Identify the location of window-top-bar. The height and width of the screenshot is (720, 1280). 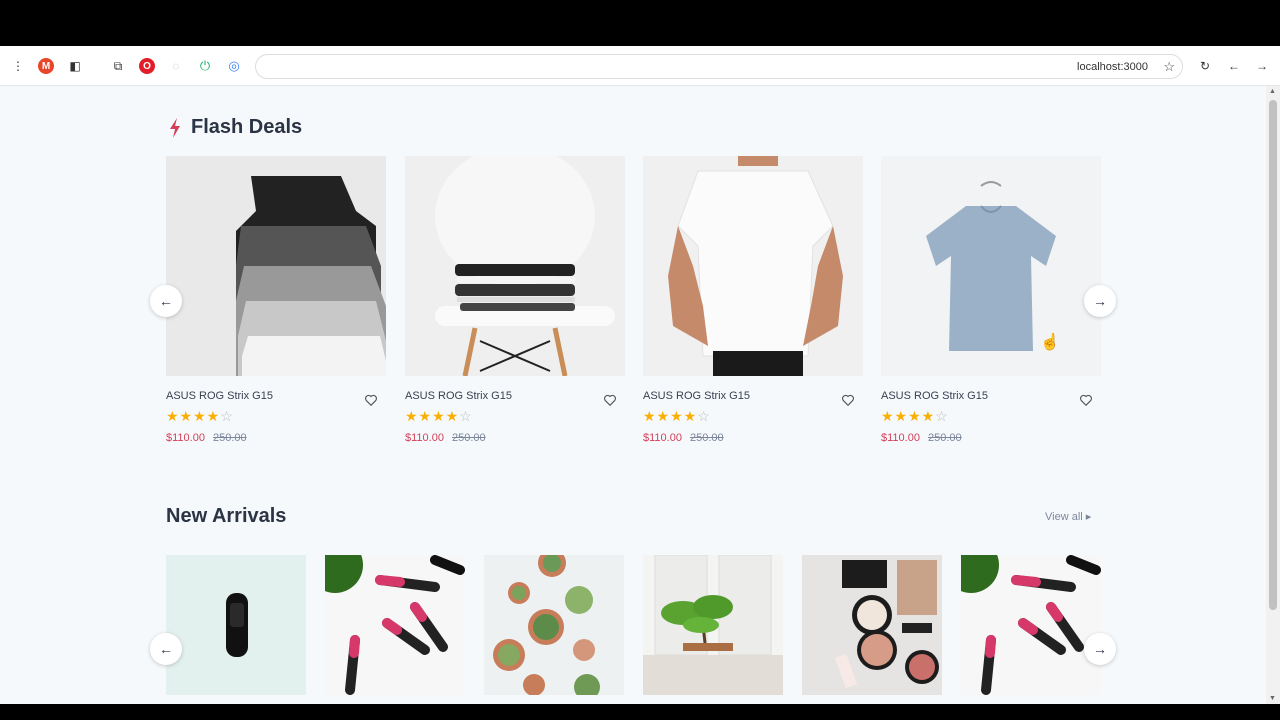
(640, 23).